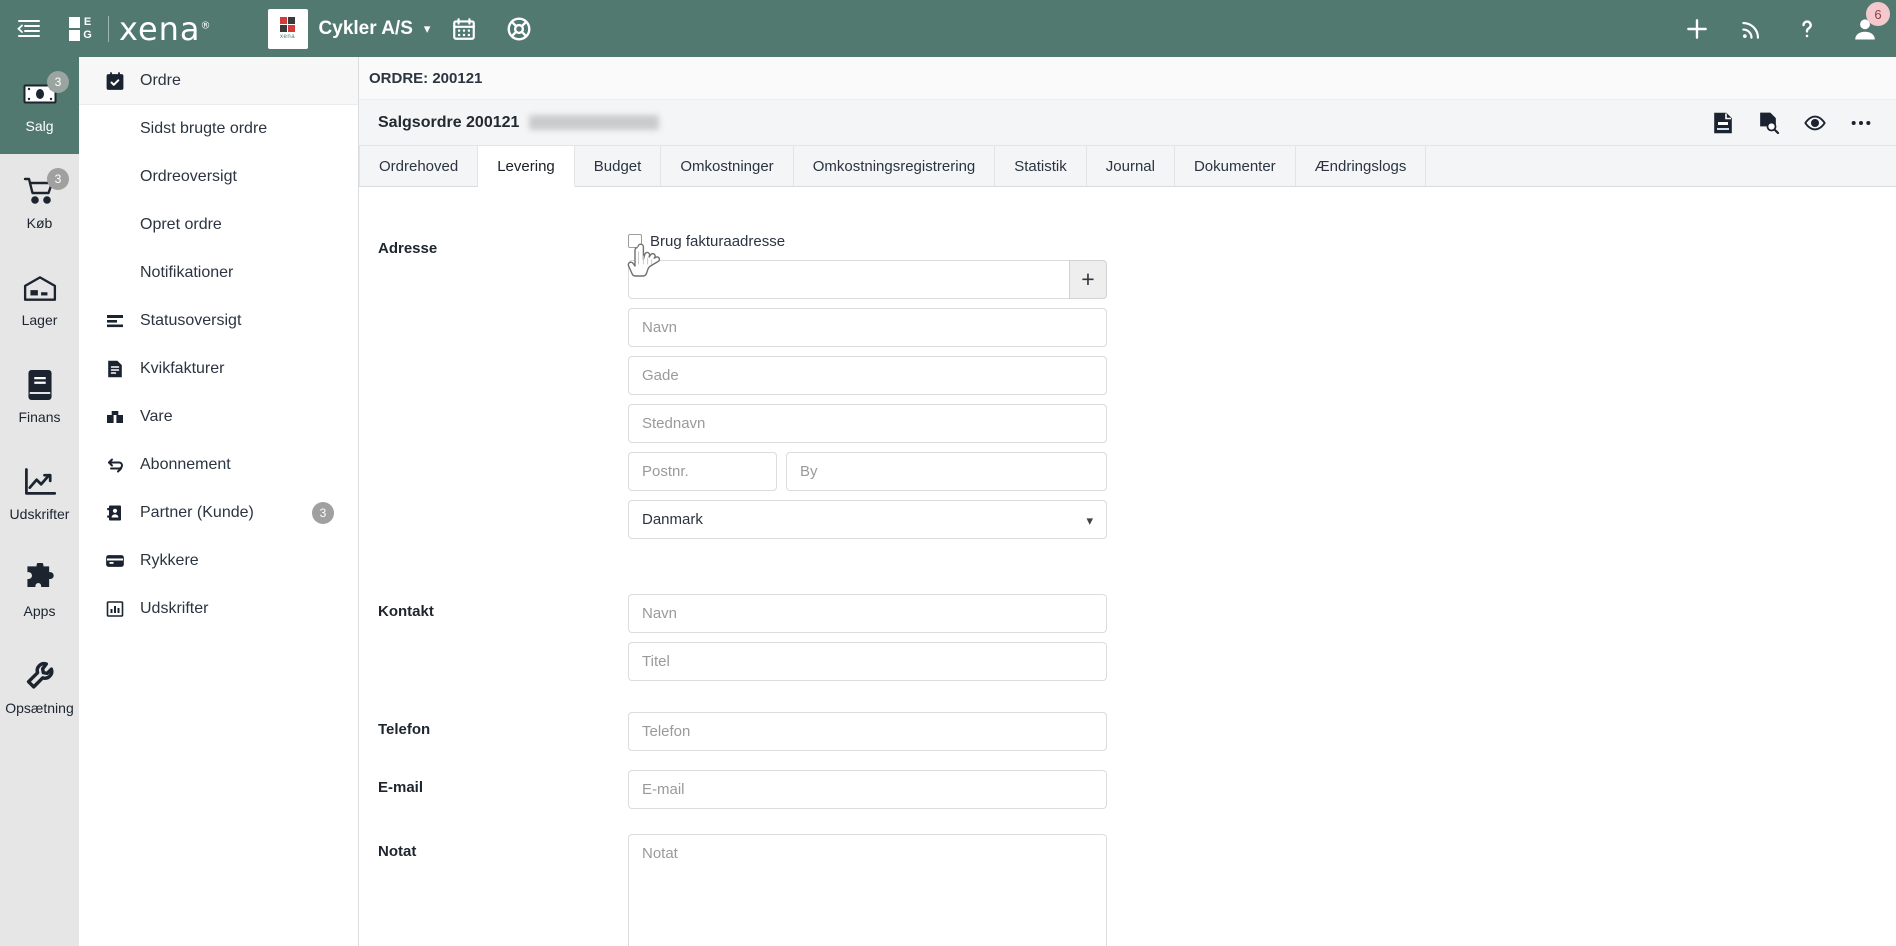 The height and width of the screenshot is (946, 1896). I want to click on rss-icon, so click(1751, 28).